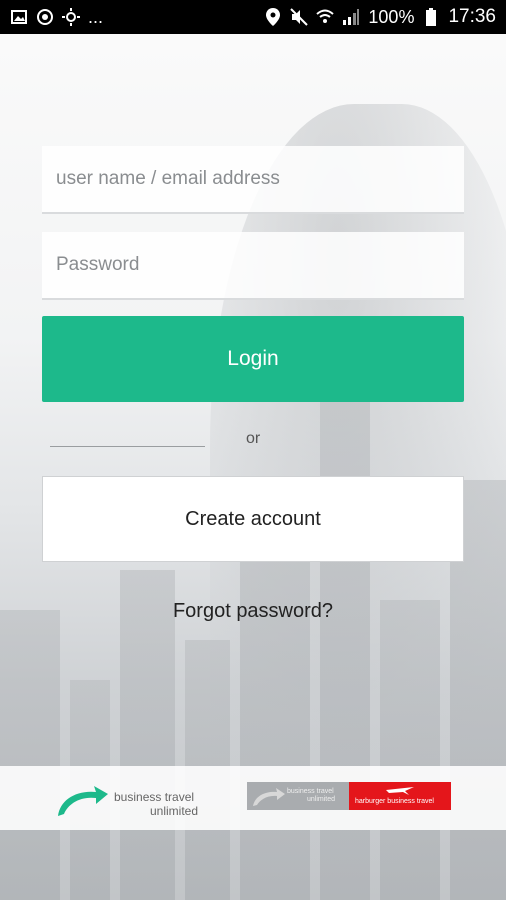  Describe the element at coordinates (45, 17) in the screenshot. I see `target-icon` at that location.